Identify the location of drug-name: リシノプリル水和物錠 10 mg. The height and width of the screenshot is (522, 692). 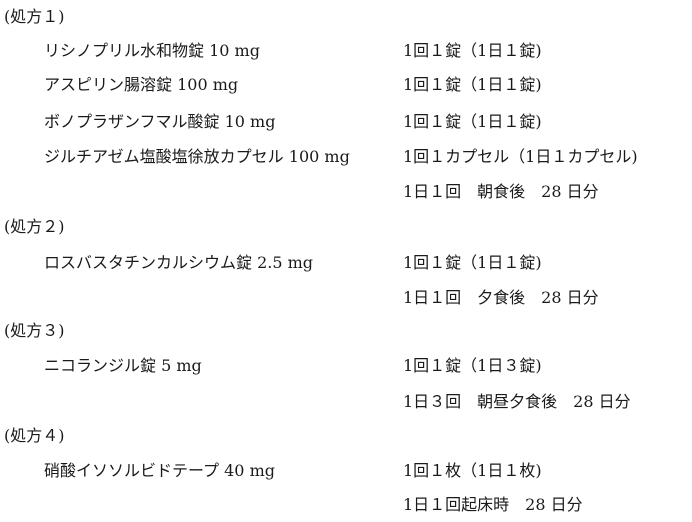
(152, 50).